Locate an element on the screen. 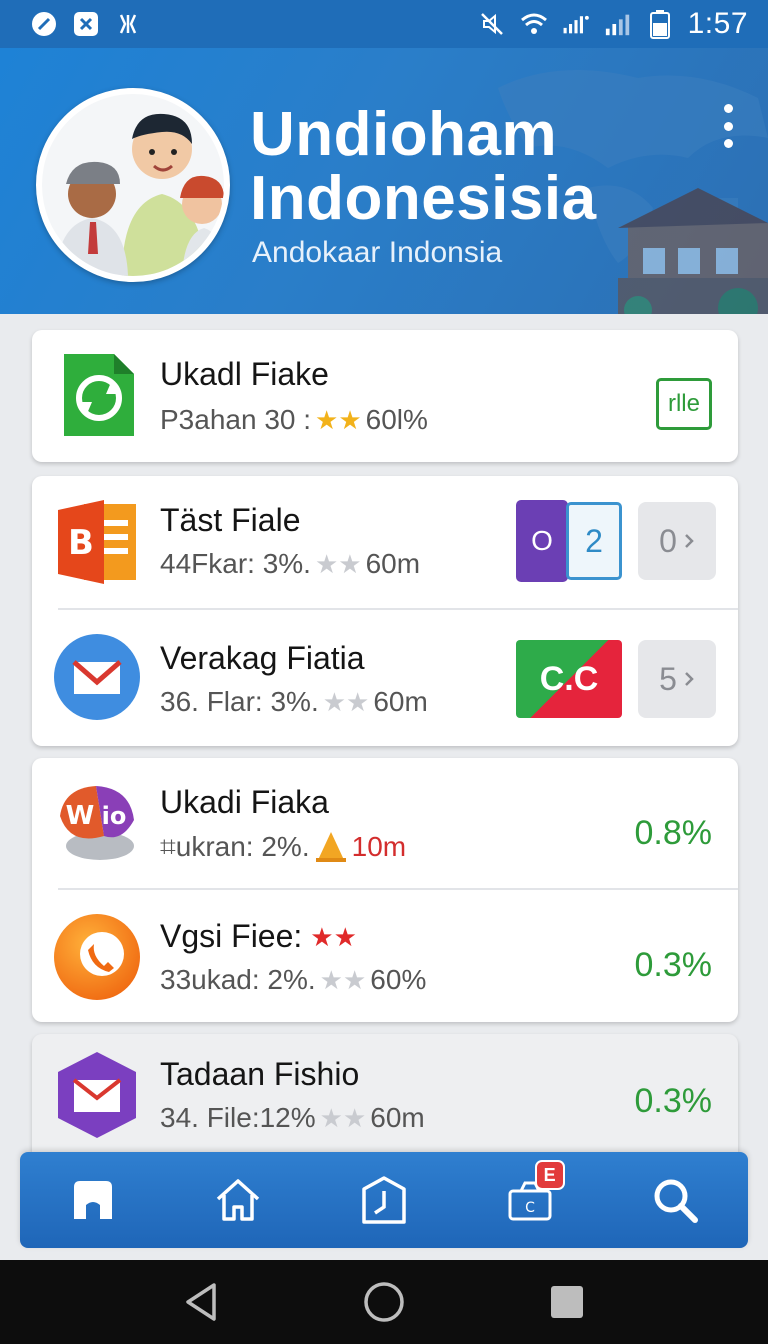 Image resolution: width=768 pixels, height=1344 pixels. item-meta: 34. File:12% ★★ 60m is located at coordinates (292, 1118).